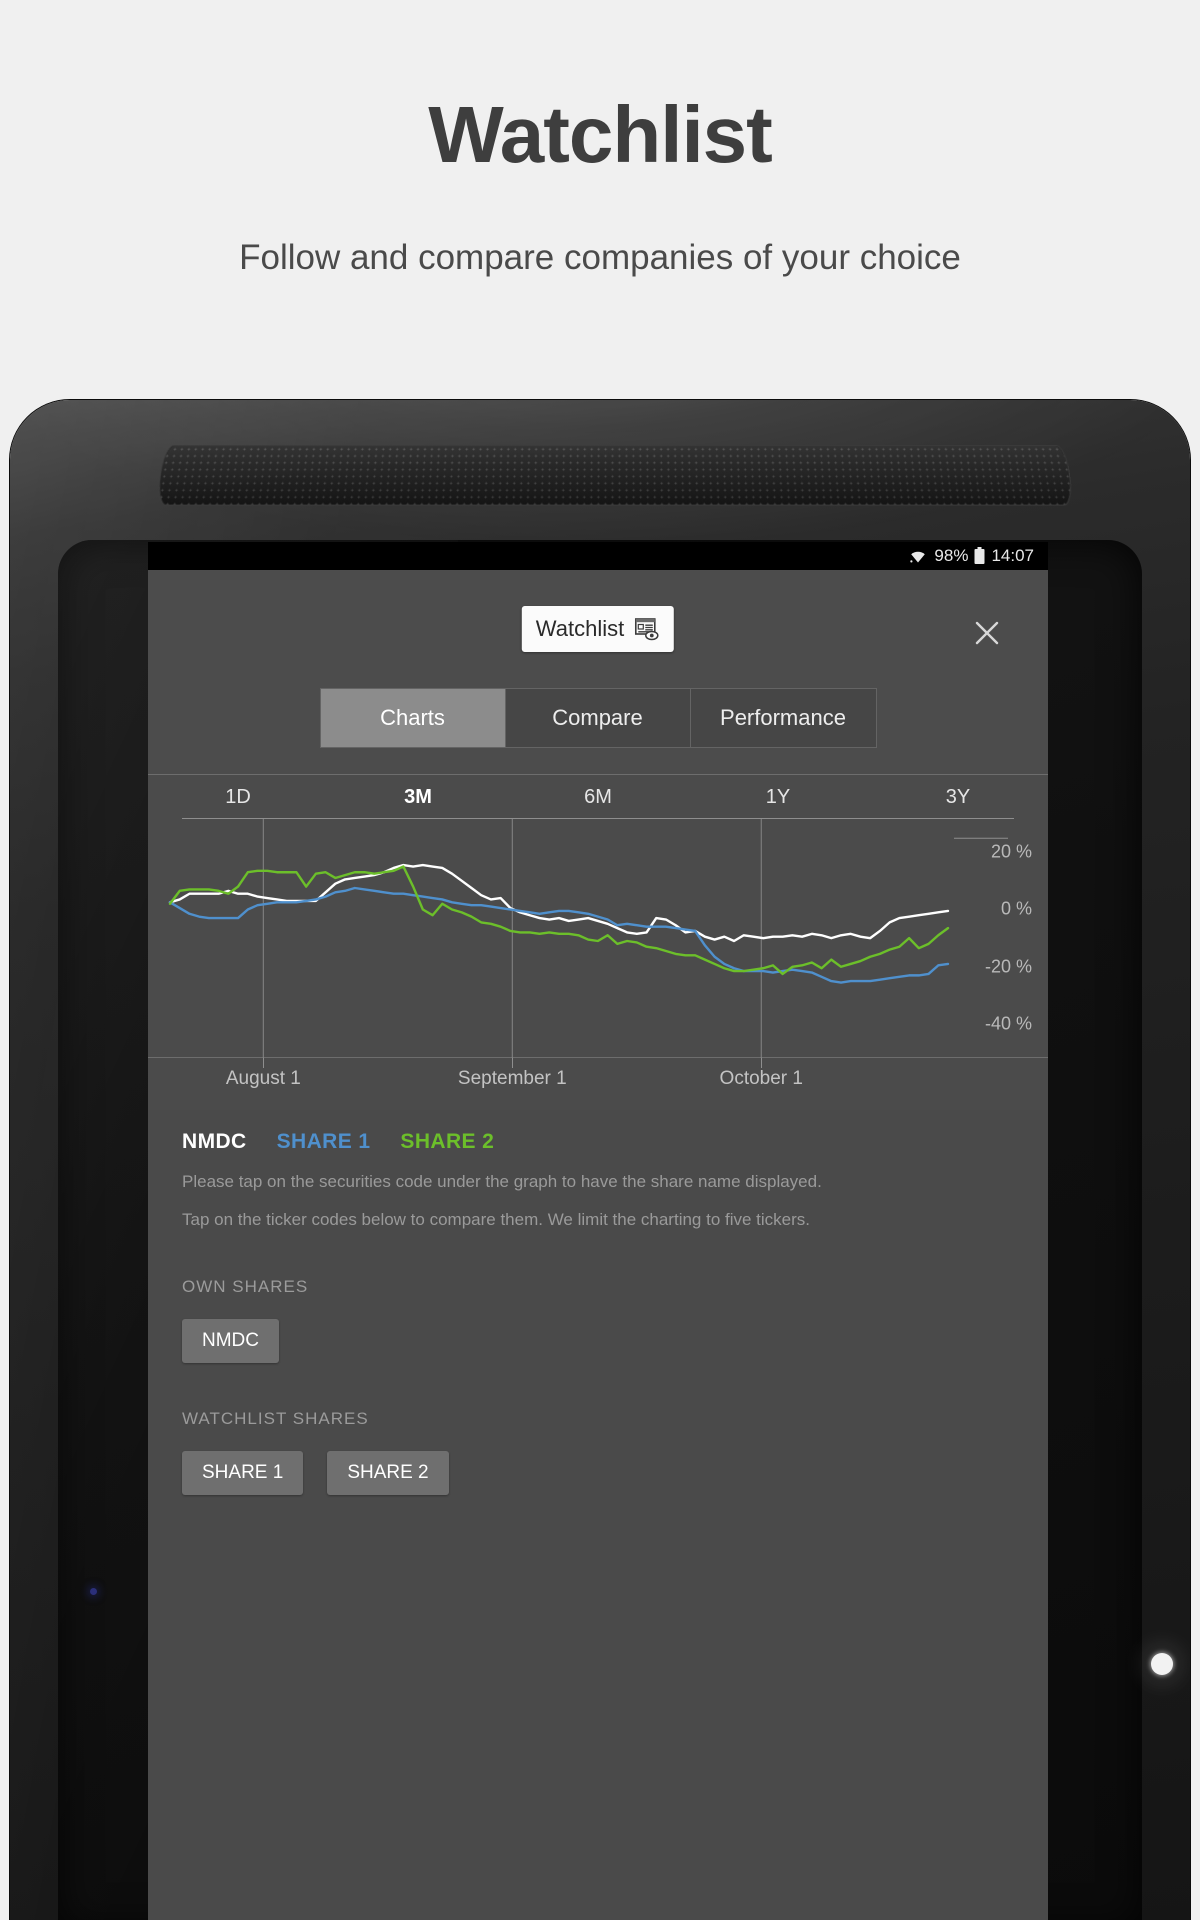  I want to click on speaker-grille-icon, so click(615, 475).